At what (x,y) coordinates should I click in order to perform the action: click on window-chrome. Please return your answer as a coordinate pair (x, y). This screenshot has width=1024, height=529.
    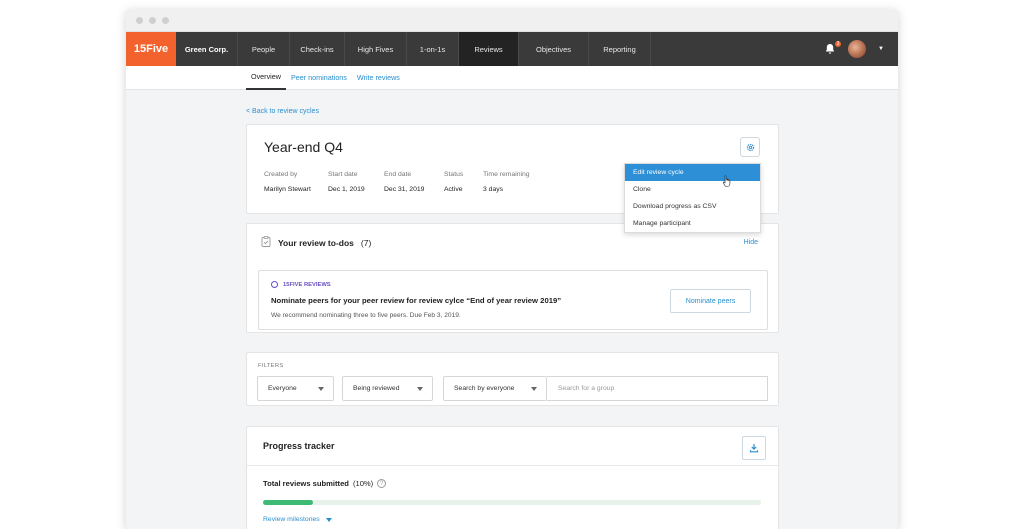
    Looking at the image, I should click on (512, 20).